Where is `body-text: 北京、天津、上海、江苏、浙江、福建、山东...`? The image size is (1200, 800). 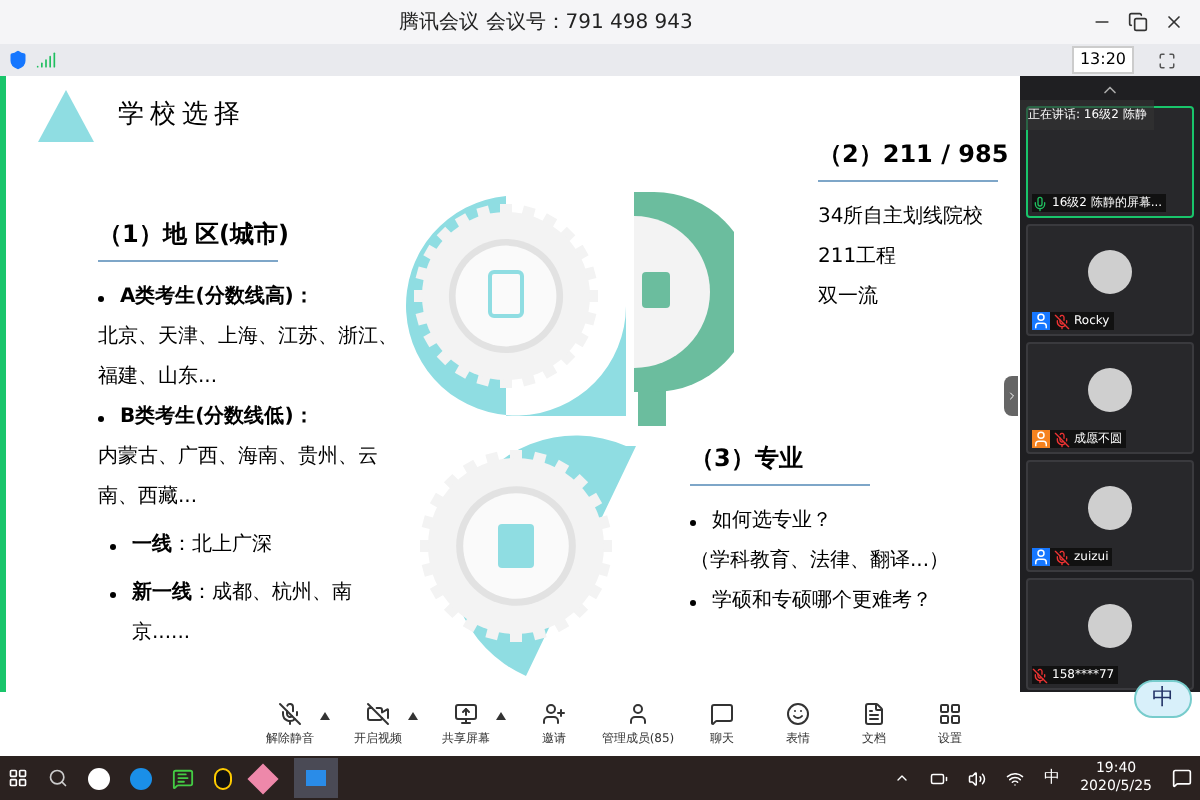
body-text: 北京、天津、上海、江苏、浙江、福建、山东... is located at coordinates (249, 357).